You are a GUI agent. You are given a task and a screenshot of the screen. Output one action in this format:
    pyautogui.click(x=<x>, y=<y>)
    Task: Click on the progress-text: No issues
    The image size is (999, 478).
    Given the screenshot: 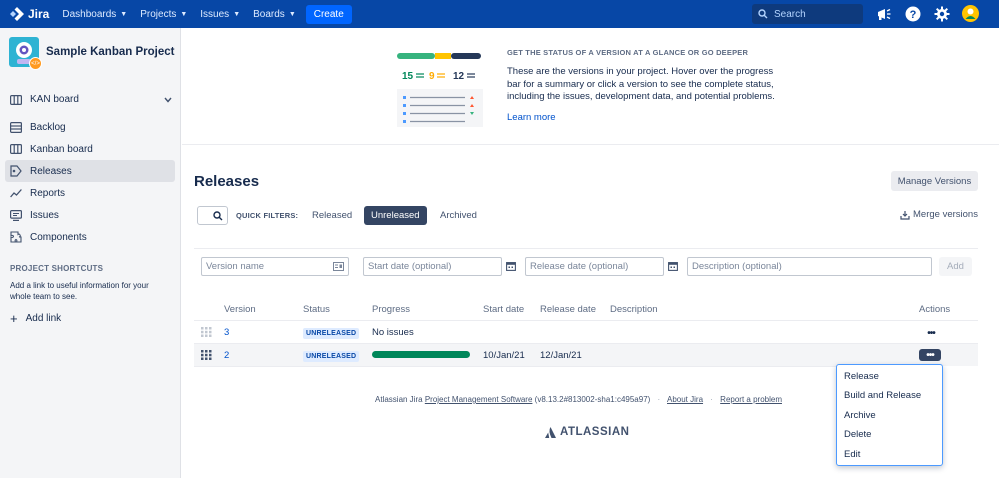 What is the action you would take?
    pyautogui.click(x=393, y=332)
    